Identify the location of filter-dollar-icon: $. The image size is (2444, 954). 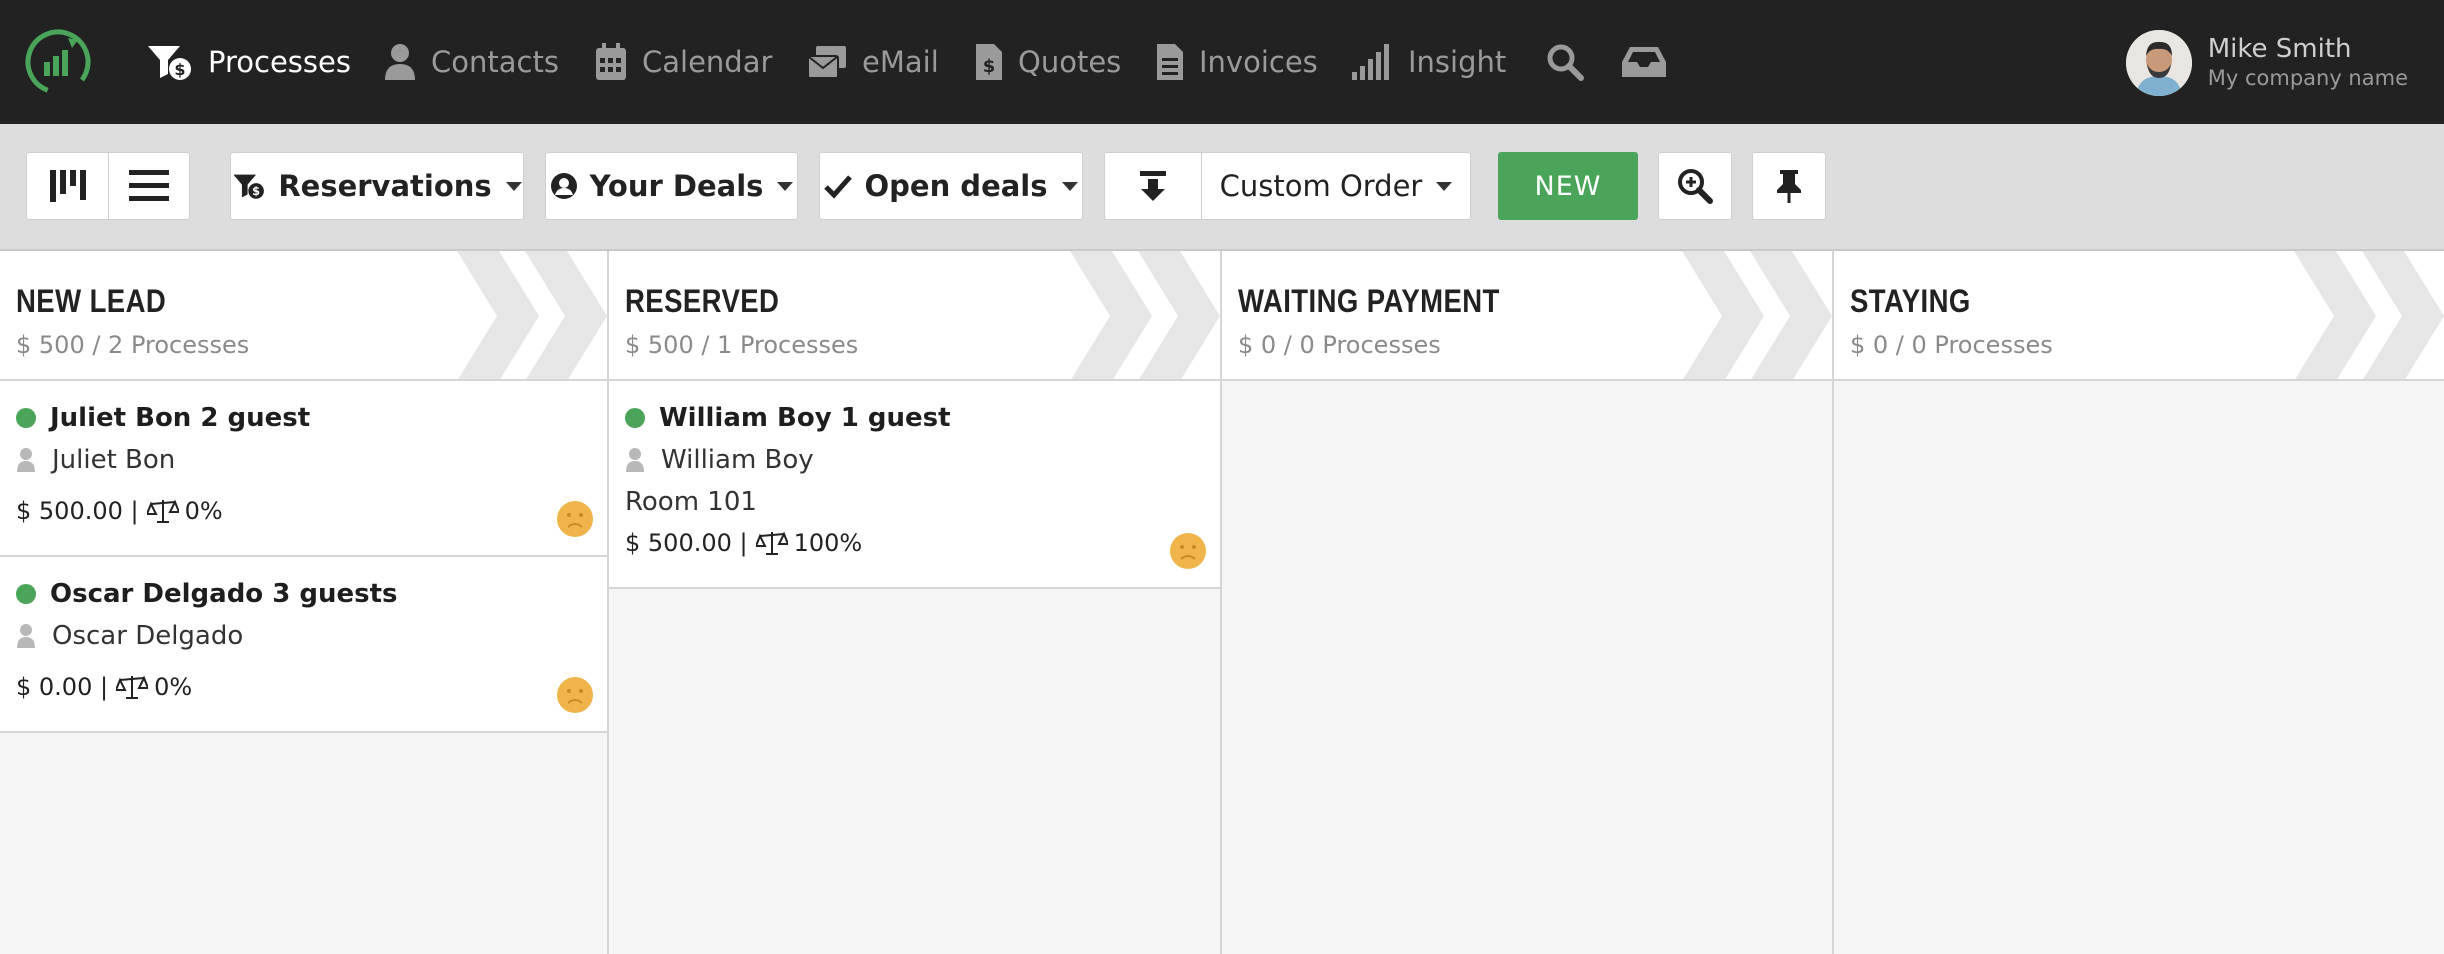
(169, 63).